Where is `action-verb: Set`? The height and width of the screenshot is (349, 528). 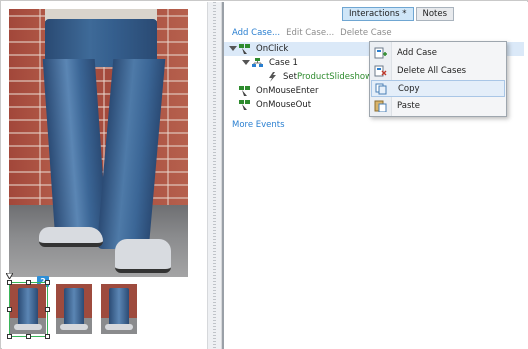
action-verb: Set is located at coordinates (290, 77).